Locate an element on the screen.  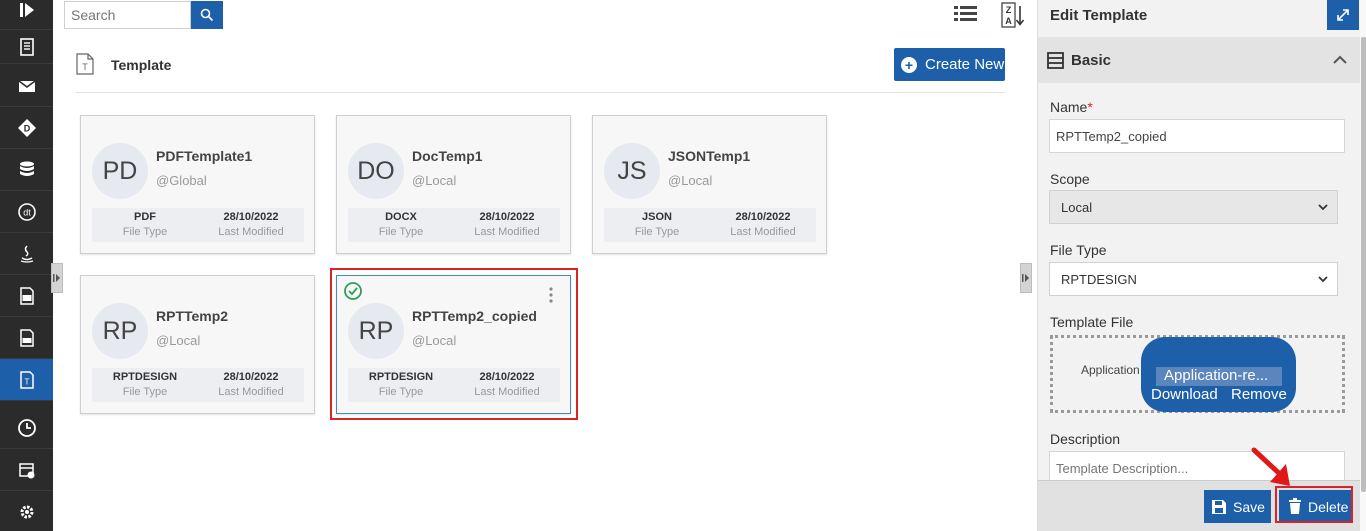
scope-label: Scope is located at coordinates (1070, 179).